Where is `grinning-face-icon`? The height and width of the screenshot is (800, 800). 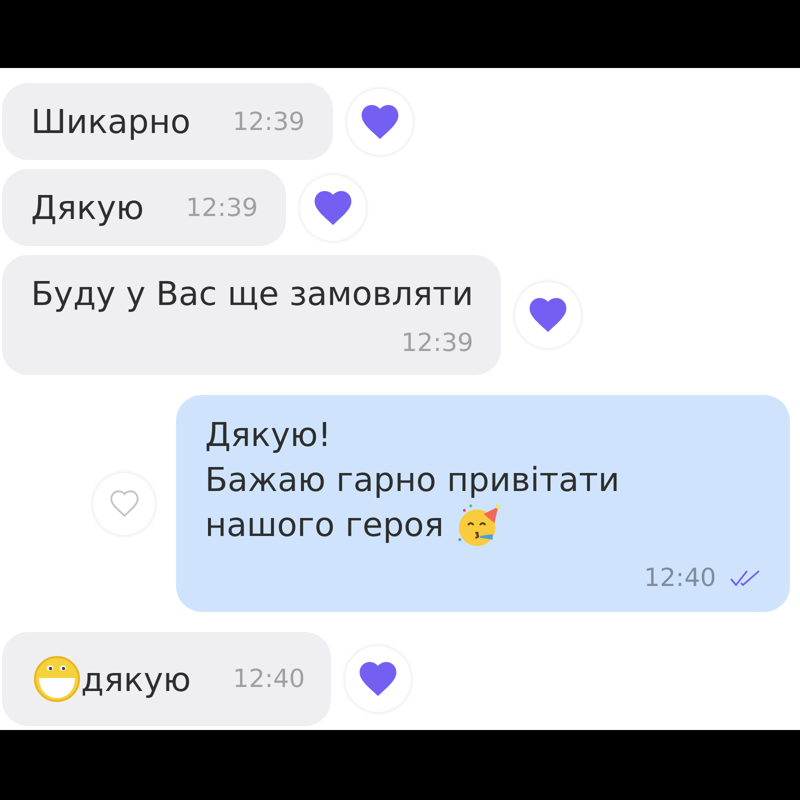 grinning-face-icon is located at coordinates (57, 679).